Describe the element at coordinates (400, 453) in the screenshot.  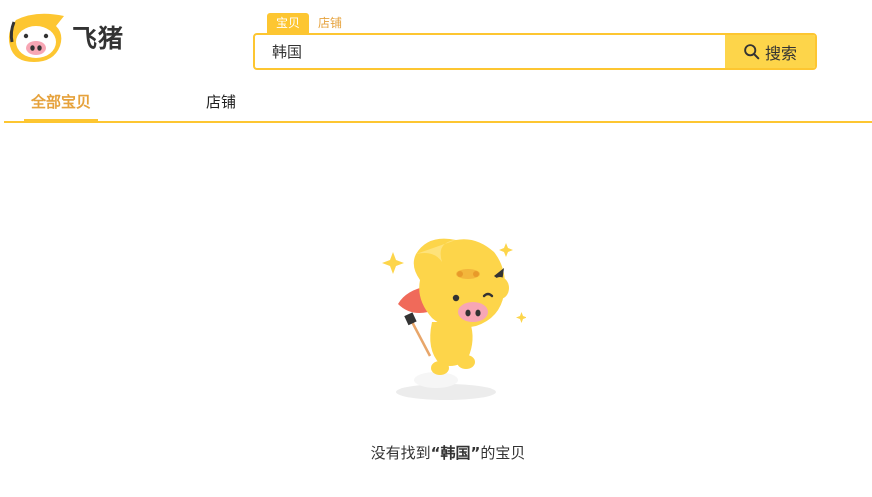
I see `empty-message-prefix: 没有找到` at that location.